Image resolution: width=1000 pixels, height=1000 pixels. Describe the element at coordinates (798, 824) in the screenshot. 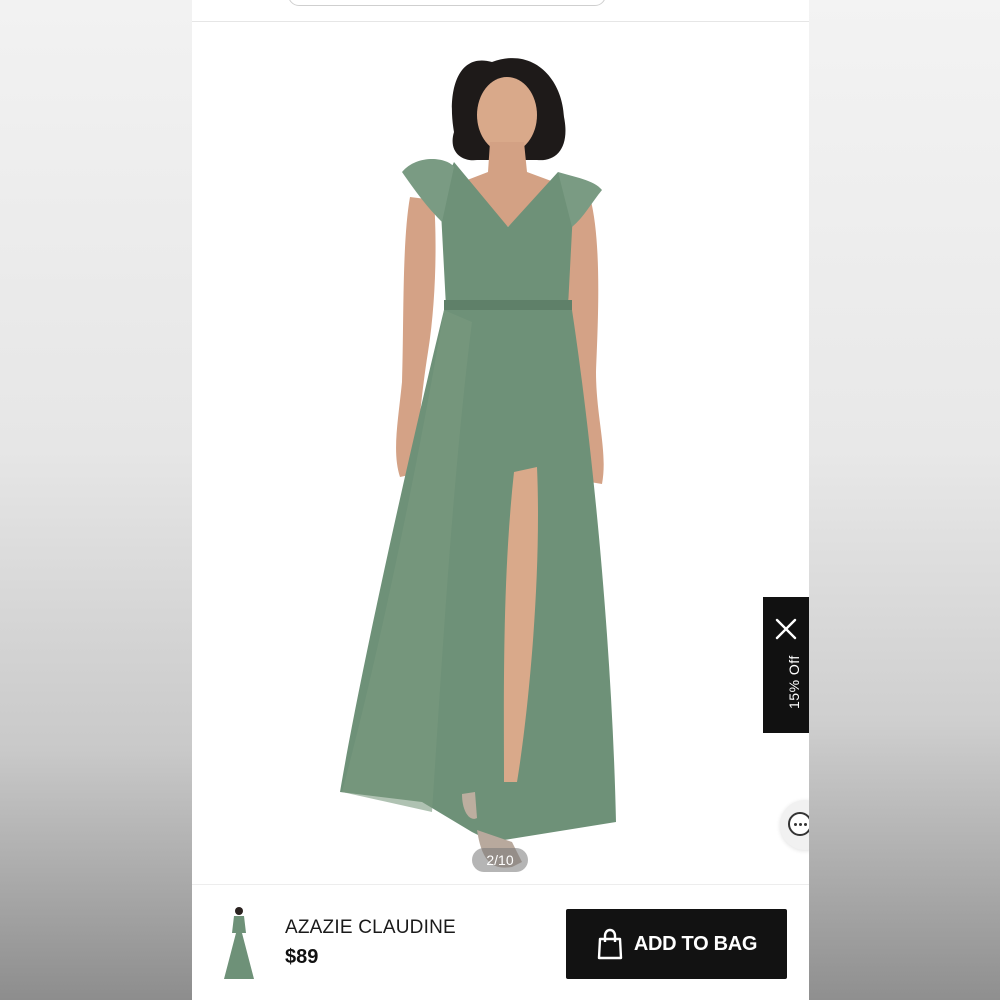

I see `chat-icon` at that location.